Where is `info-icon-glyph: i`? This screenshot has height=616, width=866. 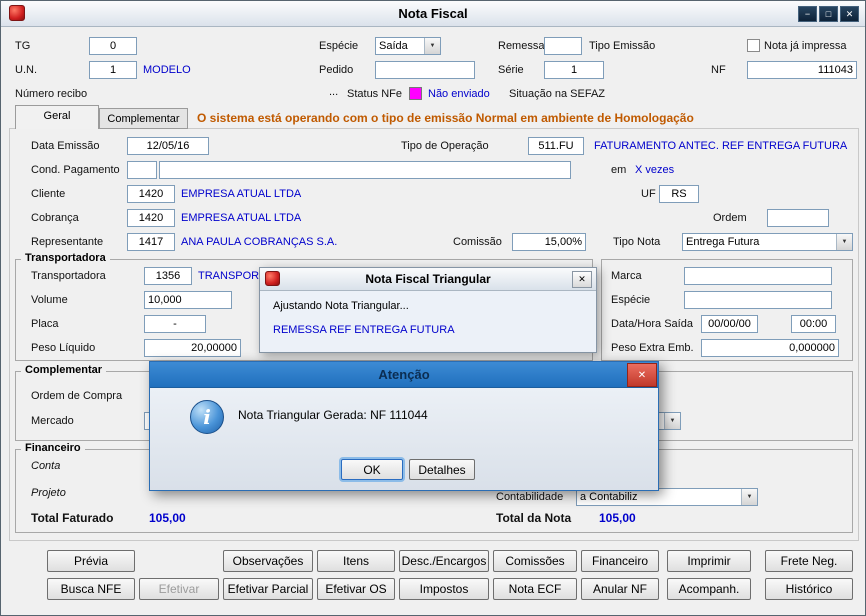 info-icon-glyph: i is located at coordinates (207, 417).